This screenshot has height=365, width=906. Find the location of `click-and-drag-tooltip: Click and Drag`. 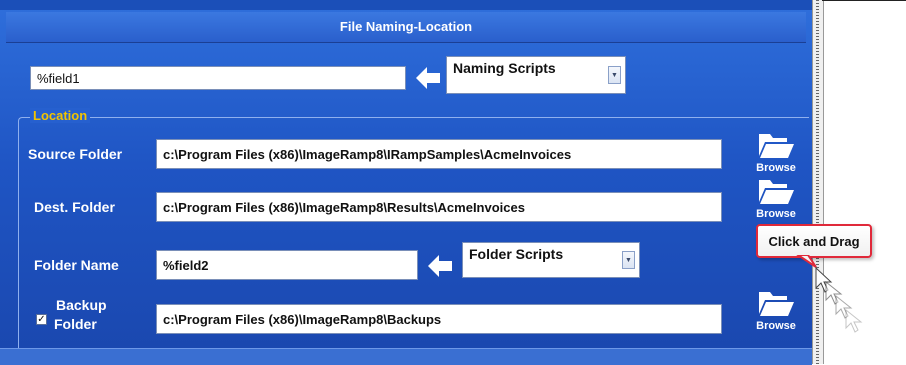

click-and-drag-tooltip: Click and Drag is located at coordinates (814, 241).